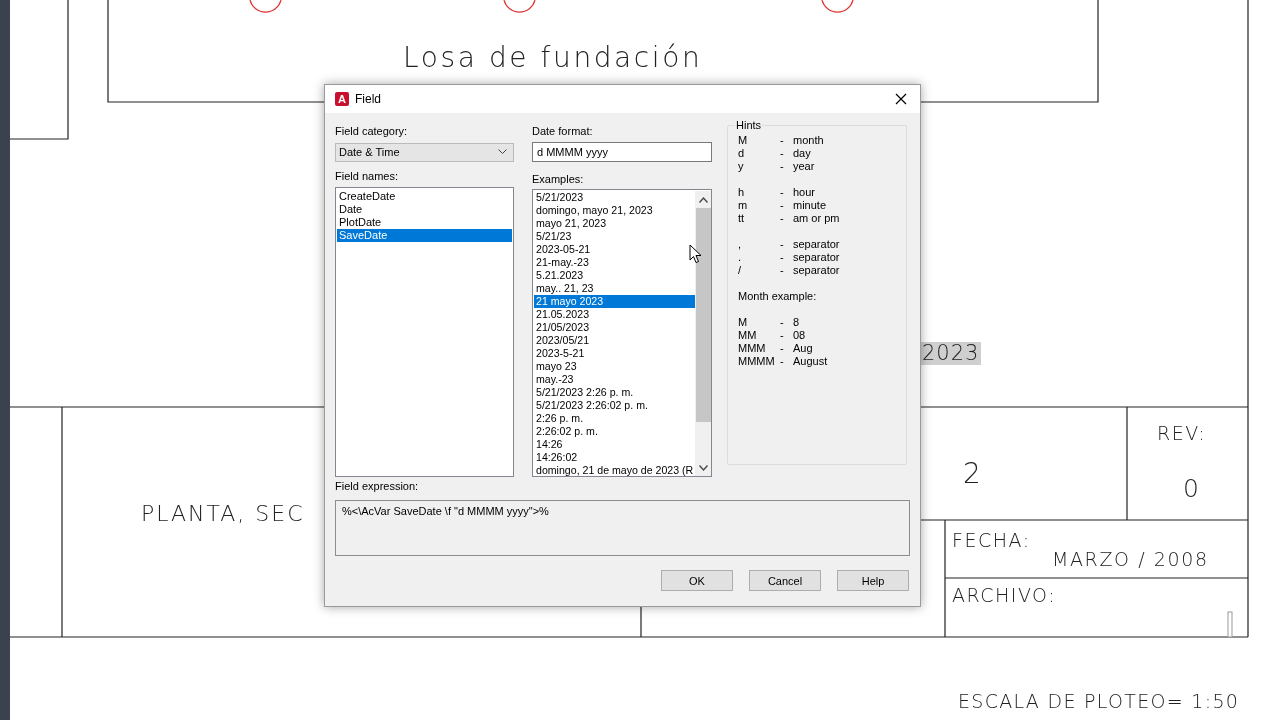  Describe the element at coordinates (805, 192) in the screenshot. I see `hint-text: hour` at that location.